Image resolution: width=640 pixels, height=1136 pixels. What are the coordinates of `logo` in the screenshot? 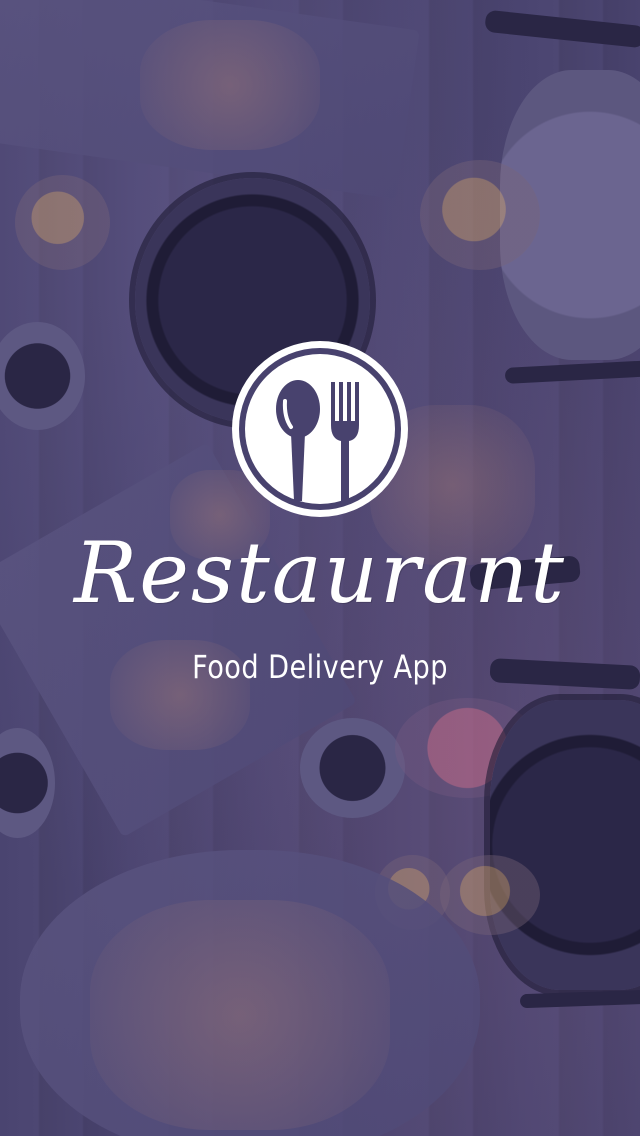 It's located at (320, 429).